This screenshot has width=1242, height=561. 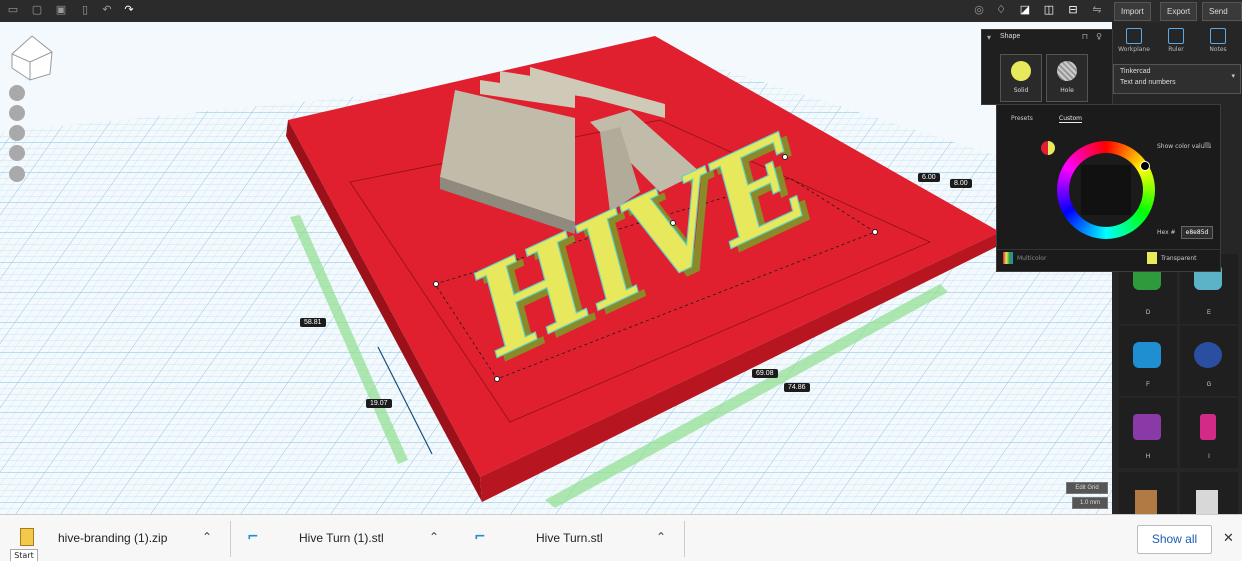 I want to click on fit-view-icon, so click(x=17, y=113).